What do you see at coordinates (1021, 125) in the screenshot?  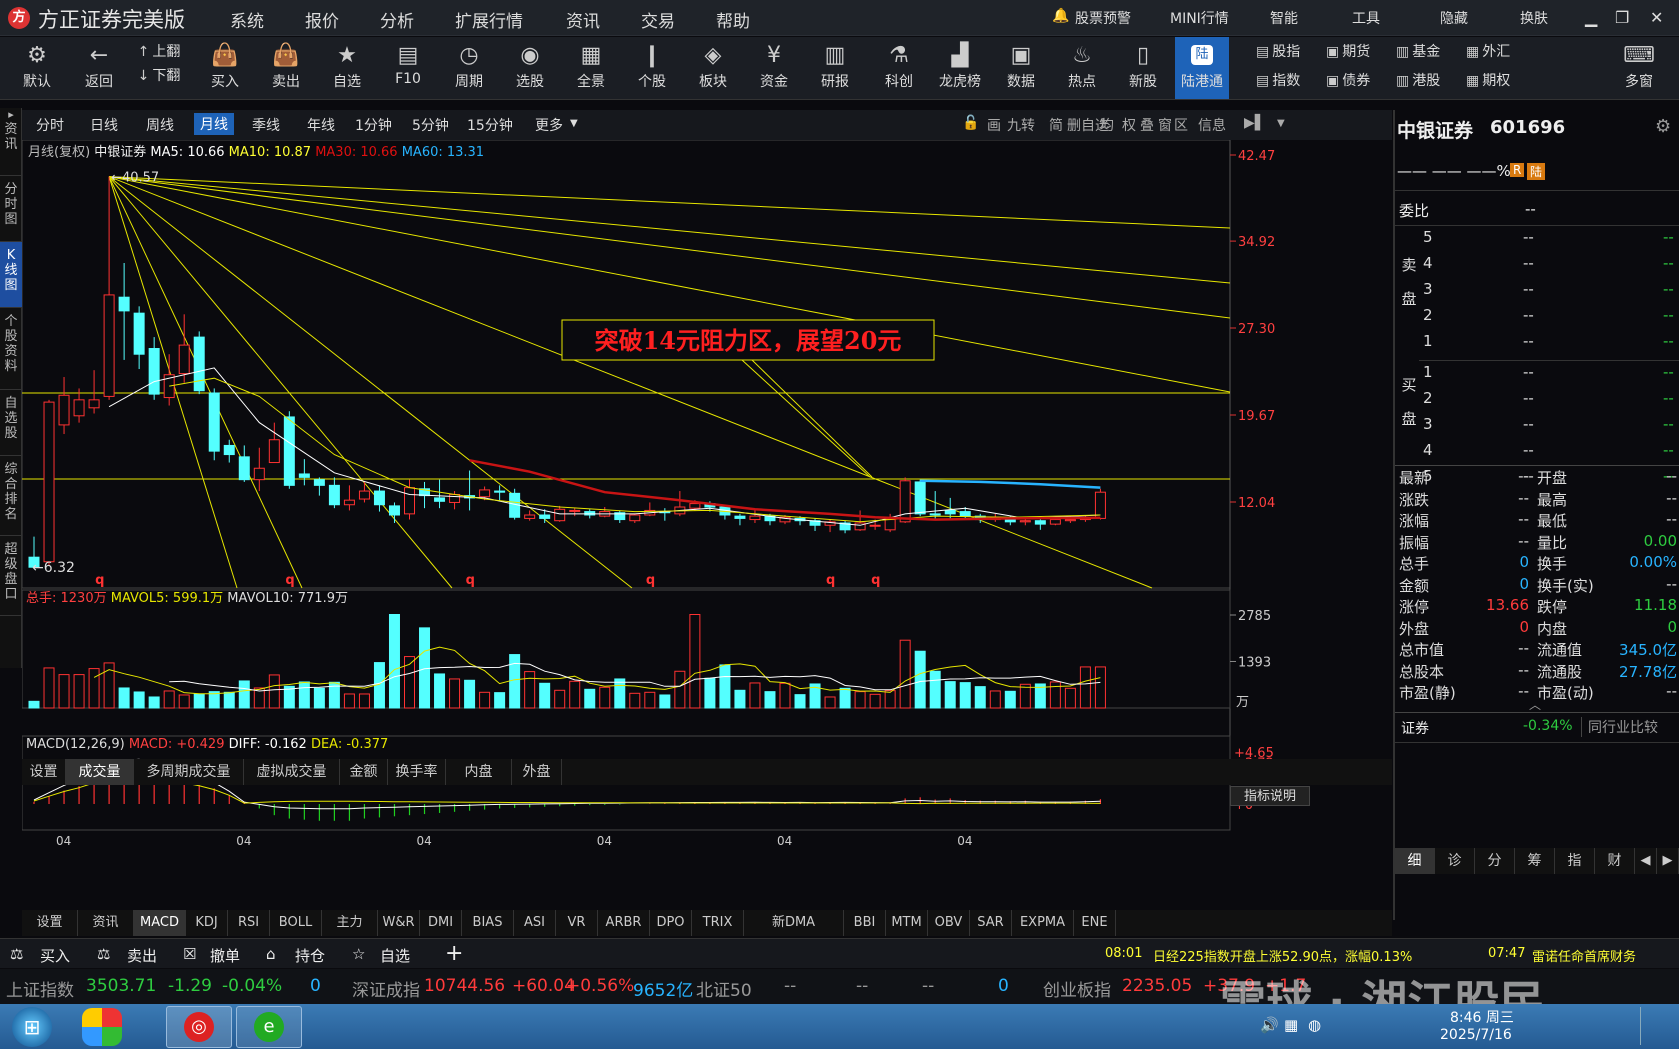 I see `chart-tool-1: 九转` at bounding box center [1021, 125].